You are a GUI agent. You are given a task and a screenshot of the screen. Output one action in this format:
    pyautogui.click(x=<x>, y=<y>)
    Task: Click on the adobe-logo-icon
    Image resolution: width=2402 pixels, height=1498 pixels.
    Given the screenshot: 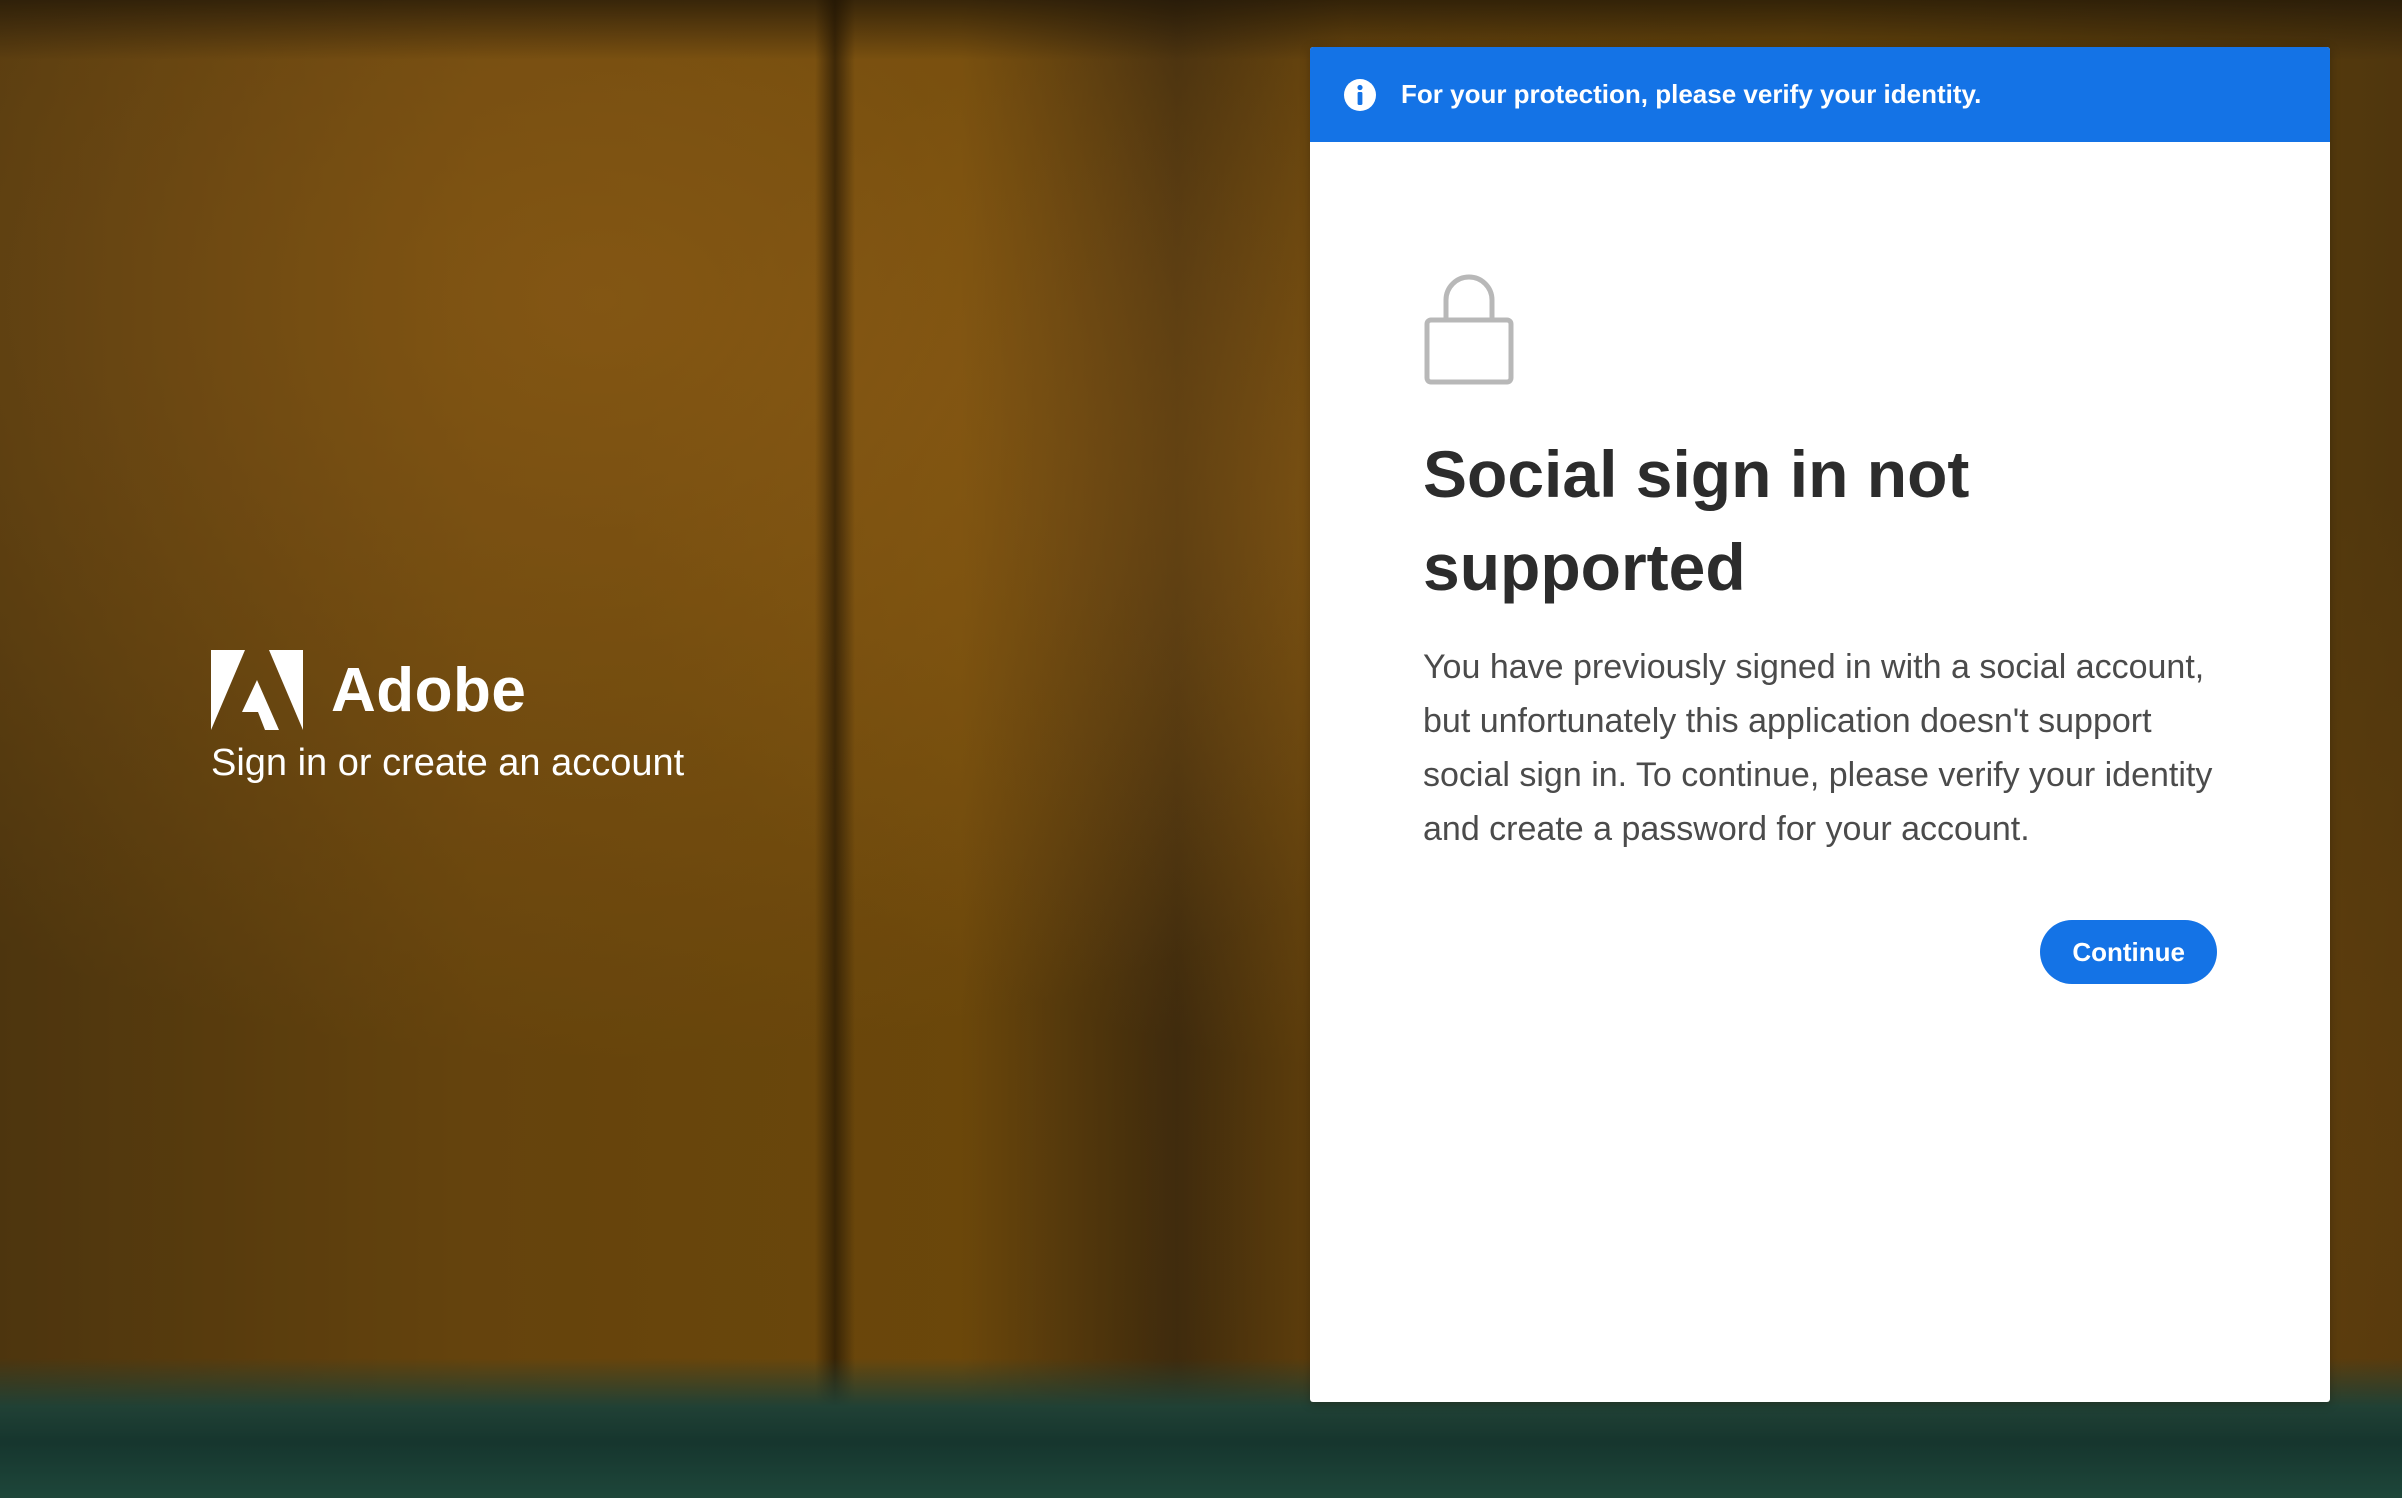 What is the action you would take?
    pyautogui.click(x=257, y=690)
    